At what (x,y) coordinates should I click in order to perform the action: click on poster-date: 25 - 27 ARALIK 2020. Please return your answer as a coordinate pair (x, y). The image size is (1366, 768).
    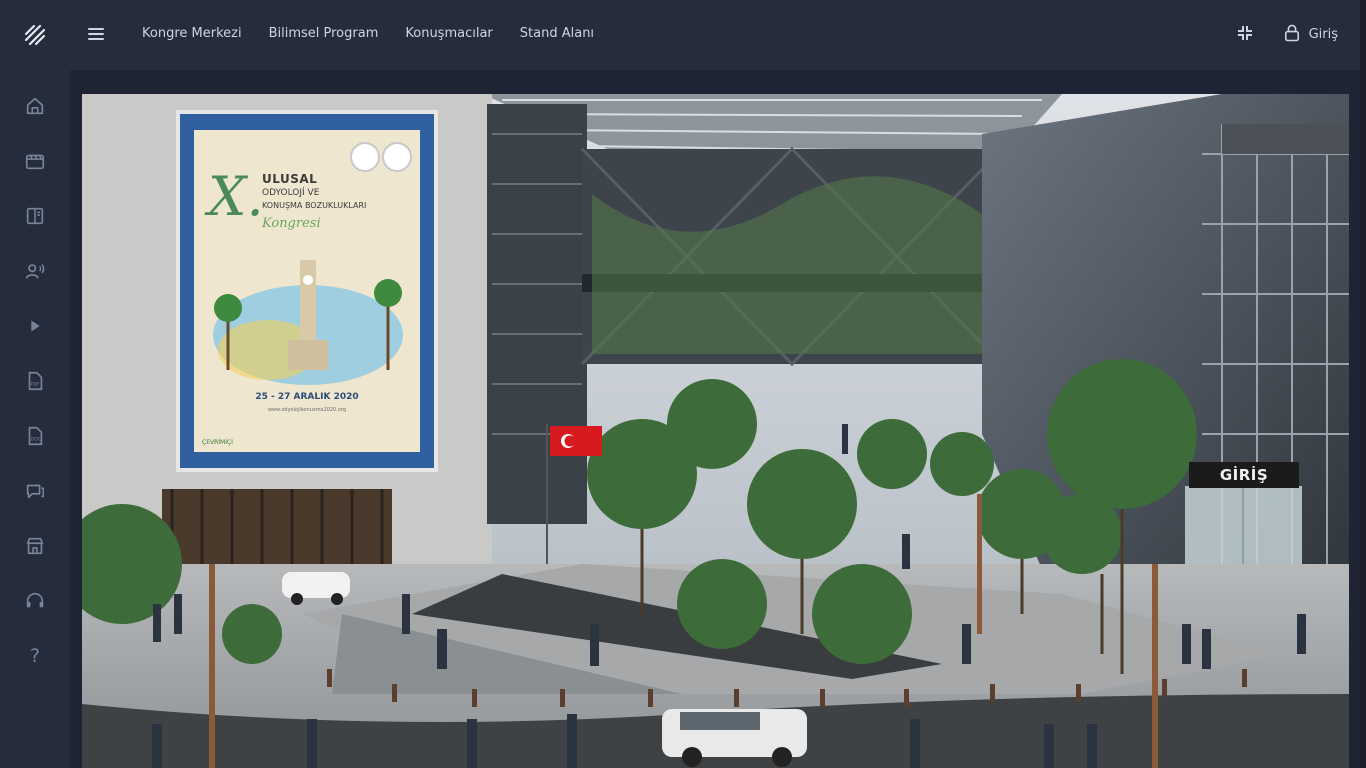
    Looking at the image, I should click on (307, 397).